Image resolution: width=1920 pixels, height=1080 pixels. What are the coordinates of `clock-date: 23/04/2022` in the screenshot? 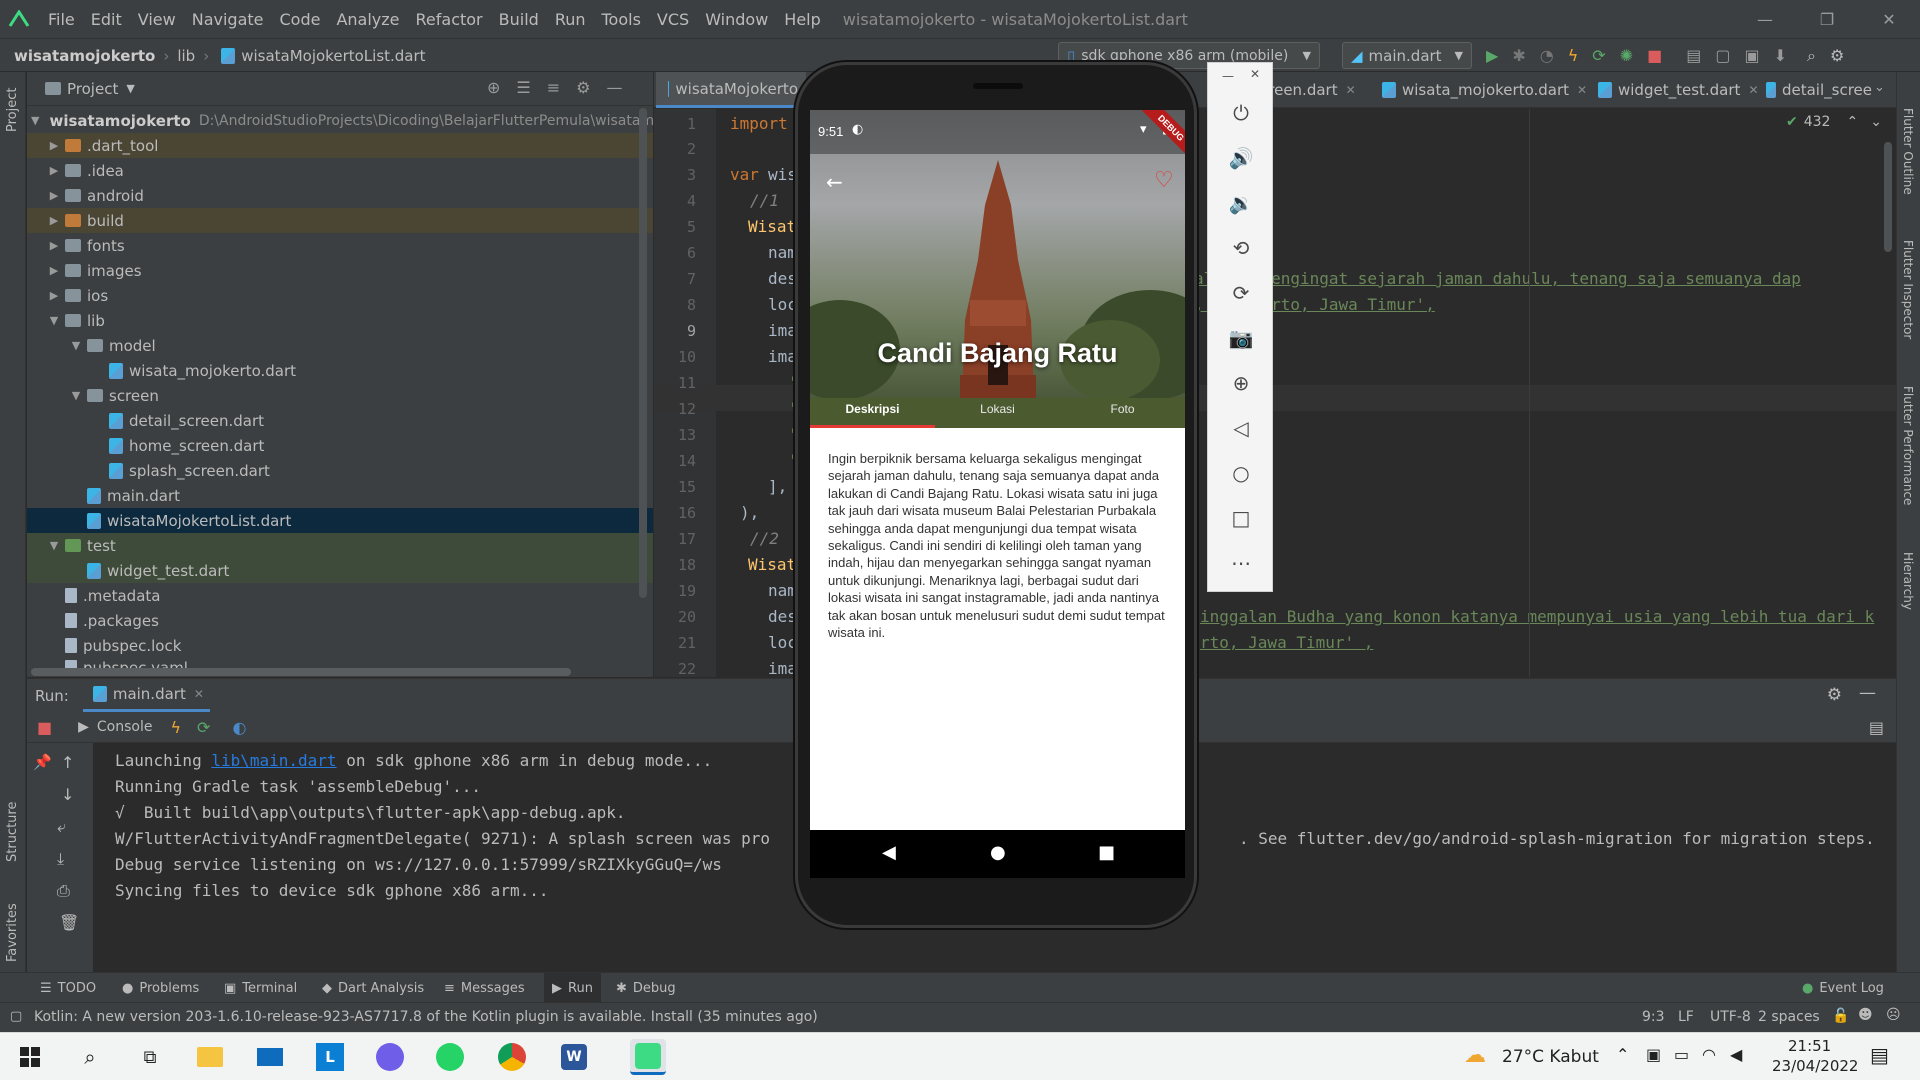 It's located at (1815, 1066).